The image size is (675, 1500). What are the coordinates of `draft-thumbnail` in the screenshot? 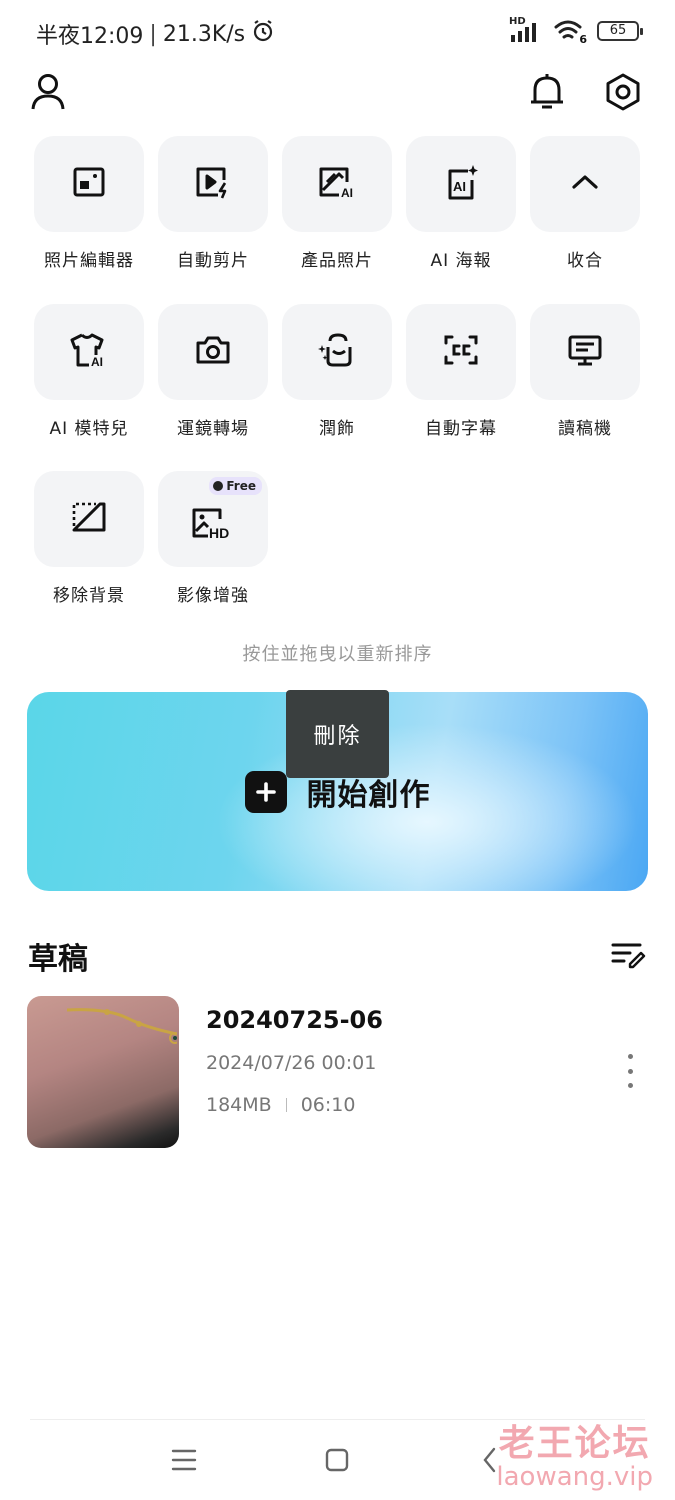 It's located at (103, 1072).